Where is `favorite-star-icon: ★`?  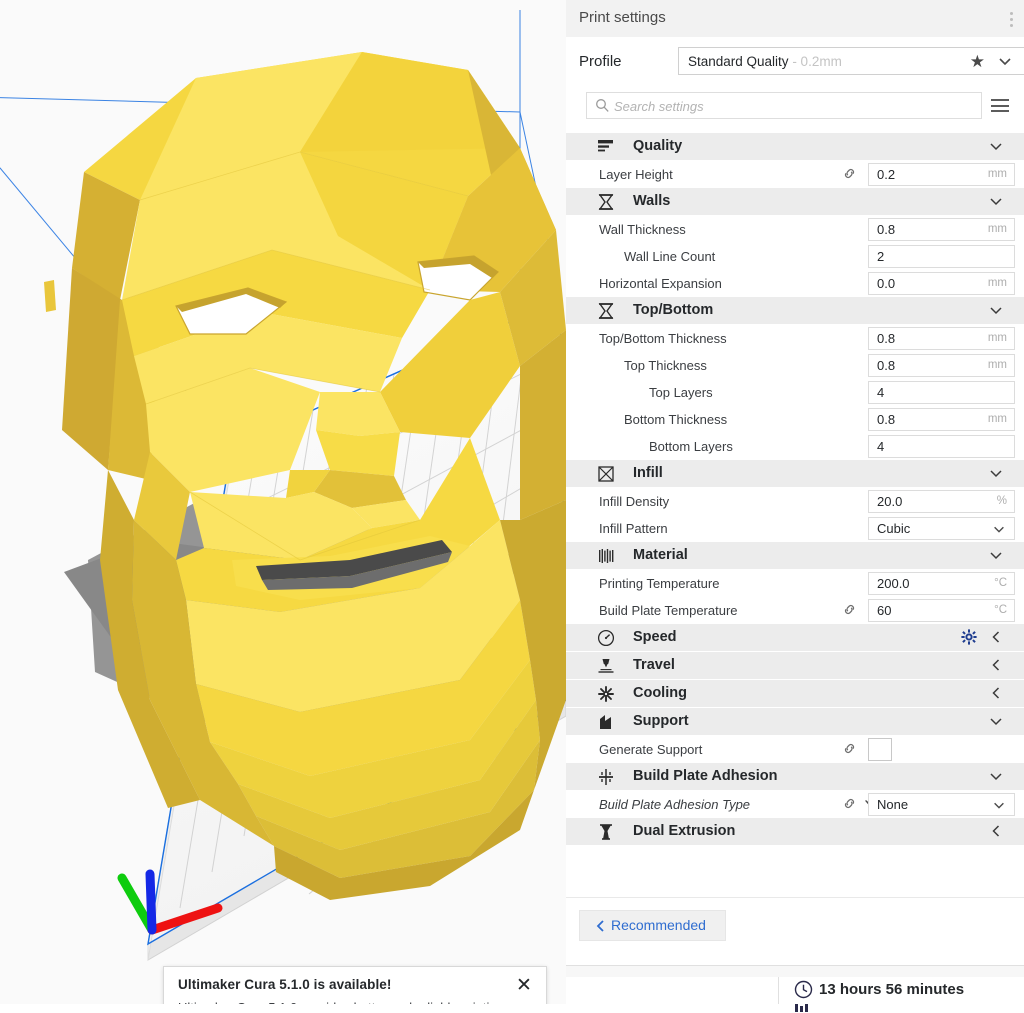 favorite-star-icon: ★ is located at coordinates (977, 62).